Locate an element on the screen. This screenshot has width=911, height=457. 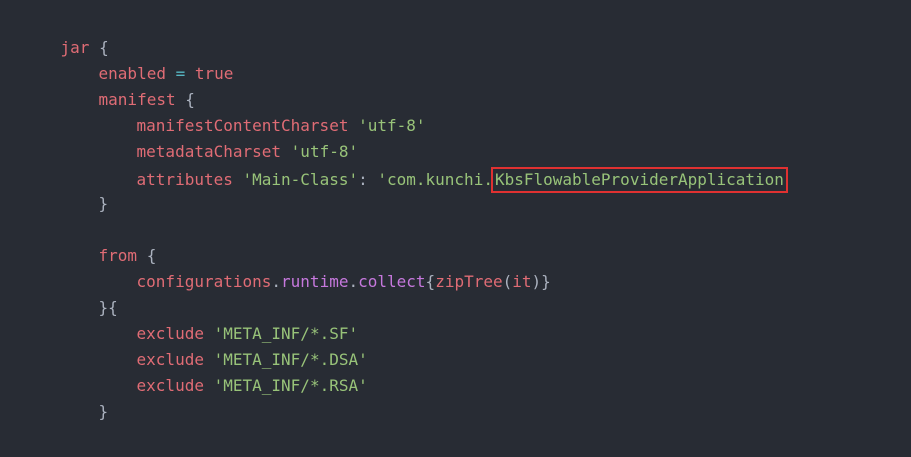
function-collect: collect is located at coordinates (392, 281).